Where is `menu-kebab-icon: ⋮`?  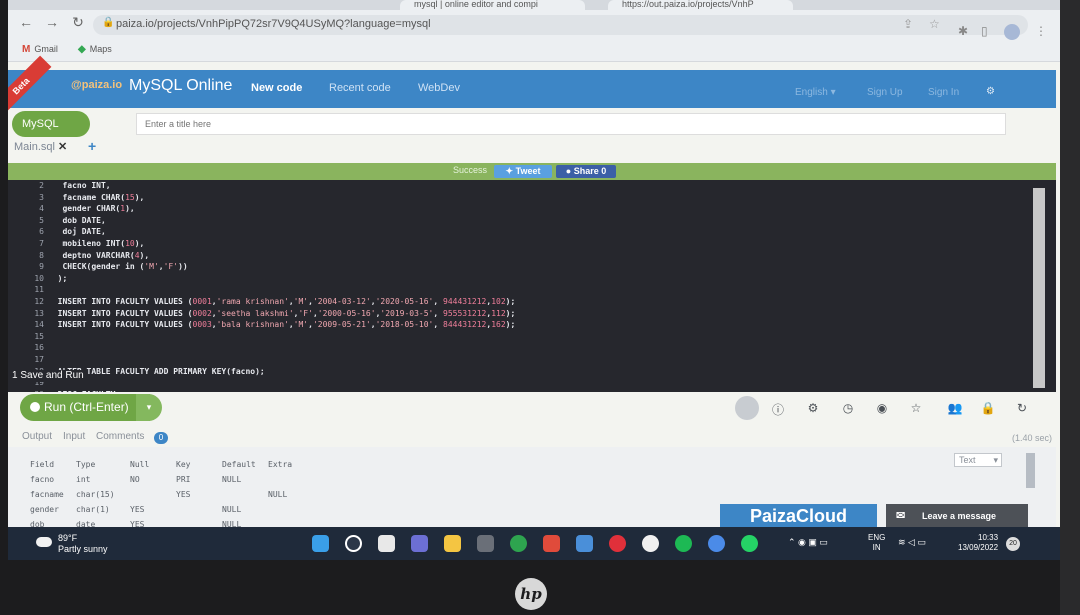 menu-kebab-icon: ⋮ is located at coordinates (1041, 31).